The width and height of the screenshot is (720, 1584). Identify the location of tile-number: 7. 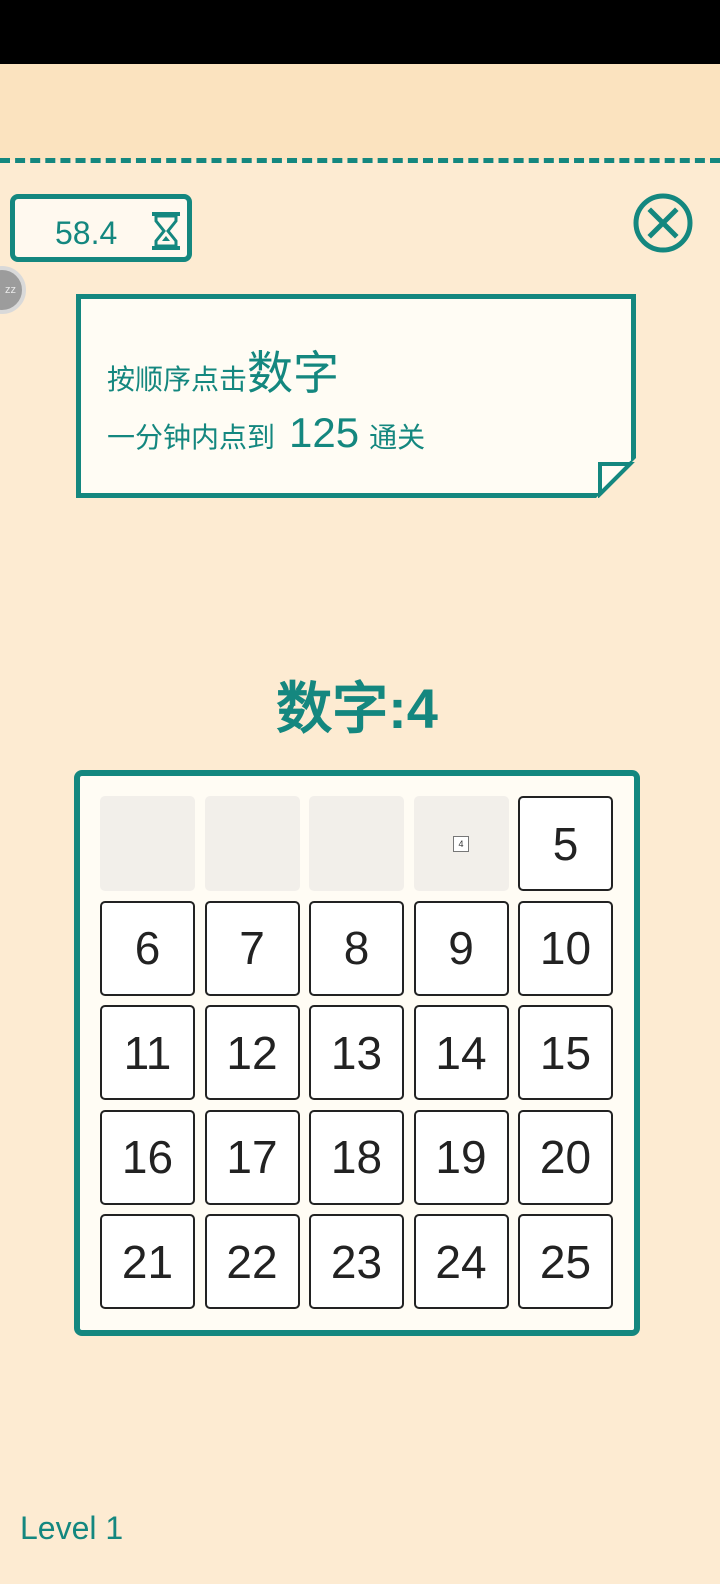
(252, 948).